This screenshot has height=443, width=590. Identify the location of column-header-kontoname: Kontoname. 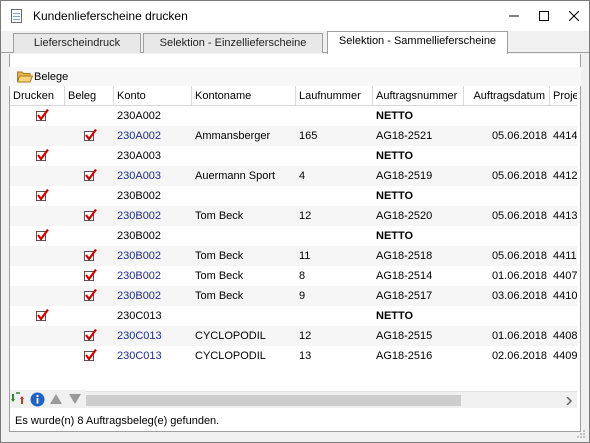
(244, 96).